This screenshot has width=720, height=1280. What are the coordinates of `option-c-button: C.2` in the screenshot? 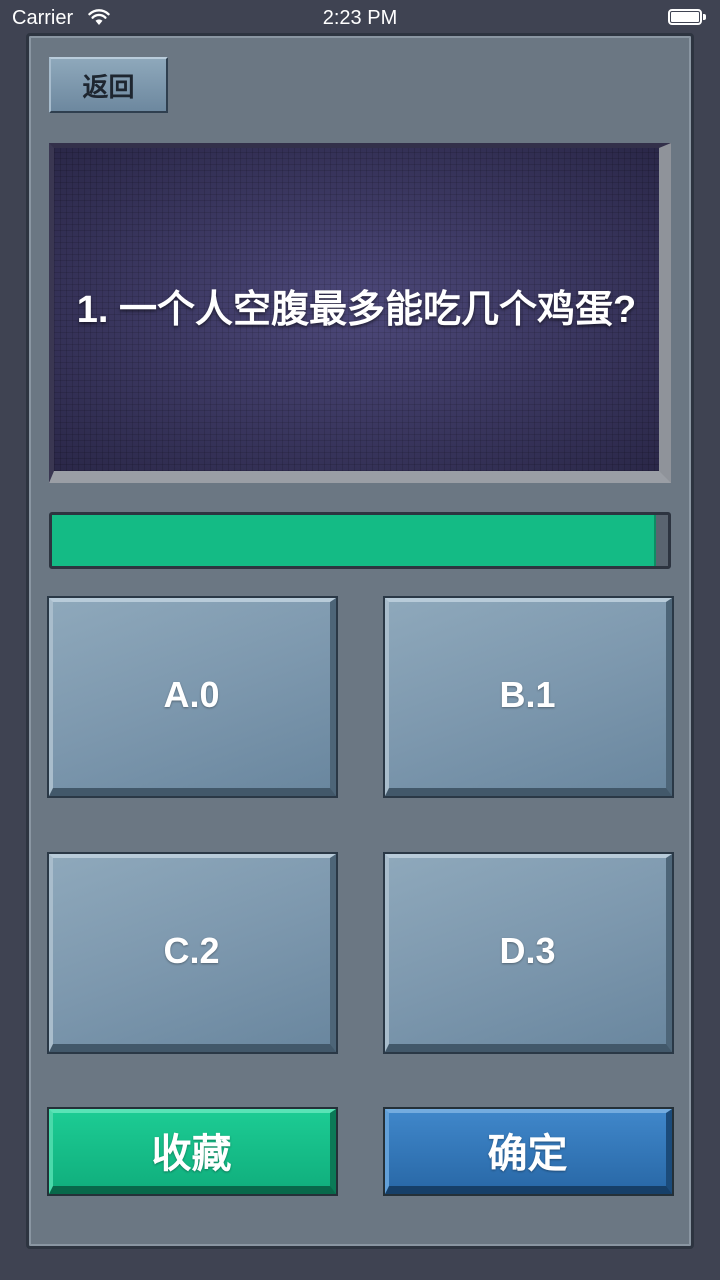 It's located at (192, 953).